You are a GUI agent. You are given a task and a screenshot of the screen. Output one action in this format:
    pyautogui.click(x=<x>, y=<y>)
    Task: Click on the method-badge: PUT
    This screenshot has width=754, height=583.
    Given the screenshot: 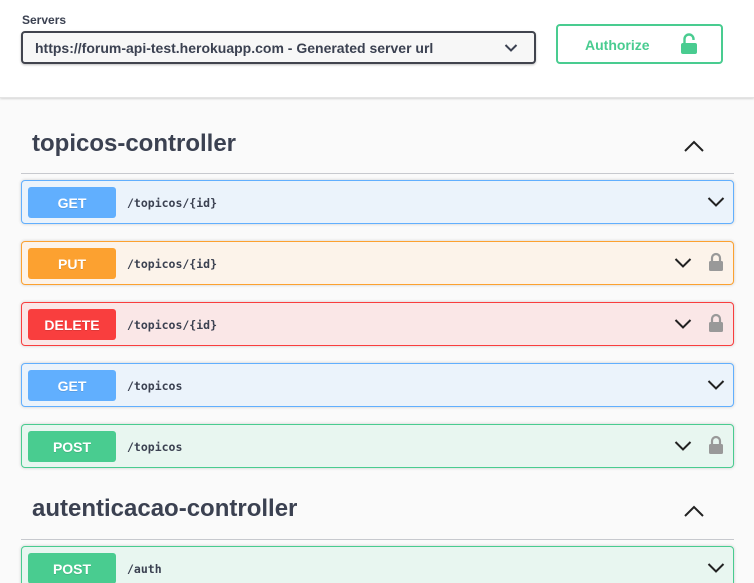 What is the action you would take?
    pyautogui.click(x=72, y=263)
    